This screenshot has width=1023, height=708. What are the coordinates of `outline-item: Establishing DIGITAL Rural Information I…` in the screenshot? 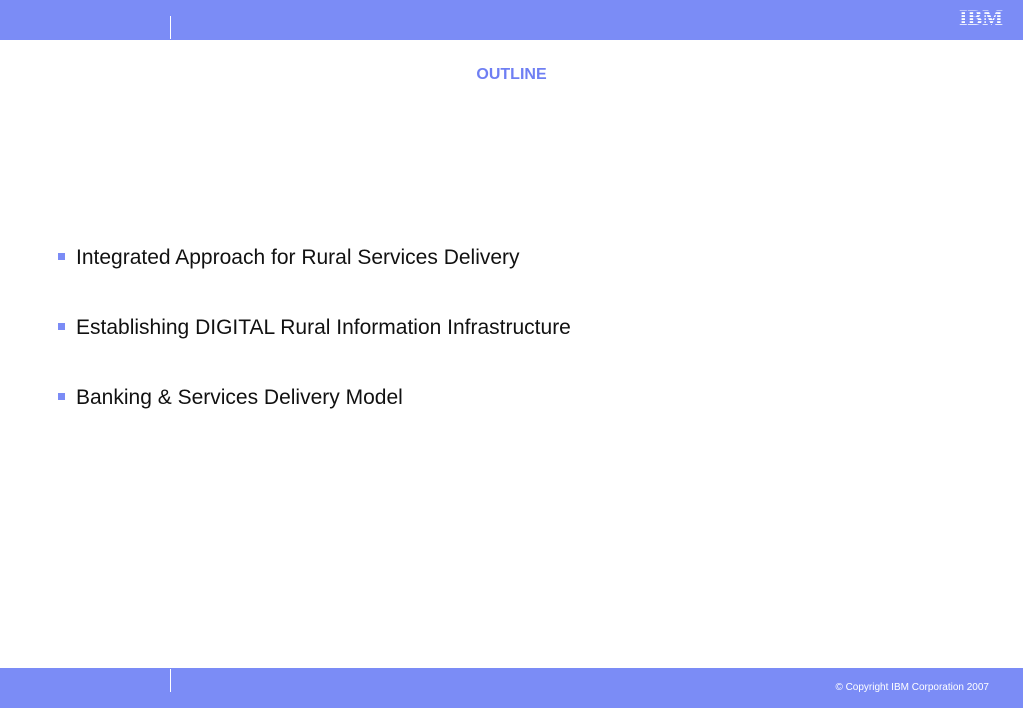 It's located at (314, 349).